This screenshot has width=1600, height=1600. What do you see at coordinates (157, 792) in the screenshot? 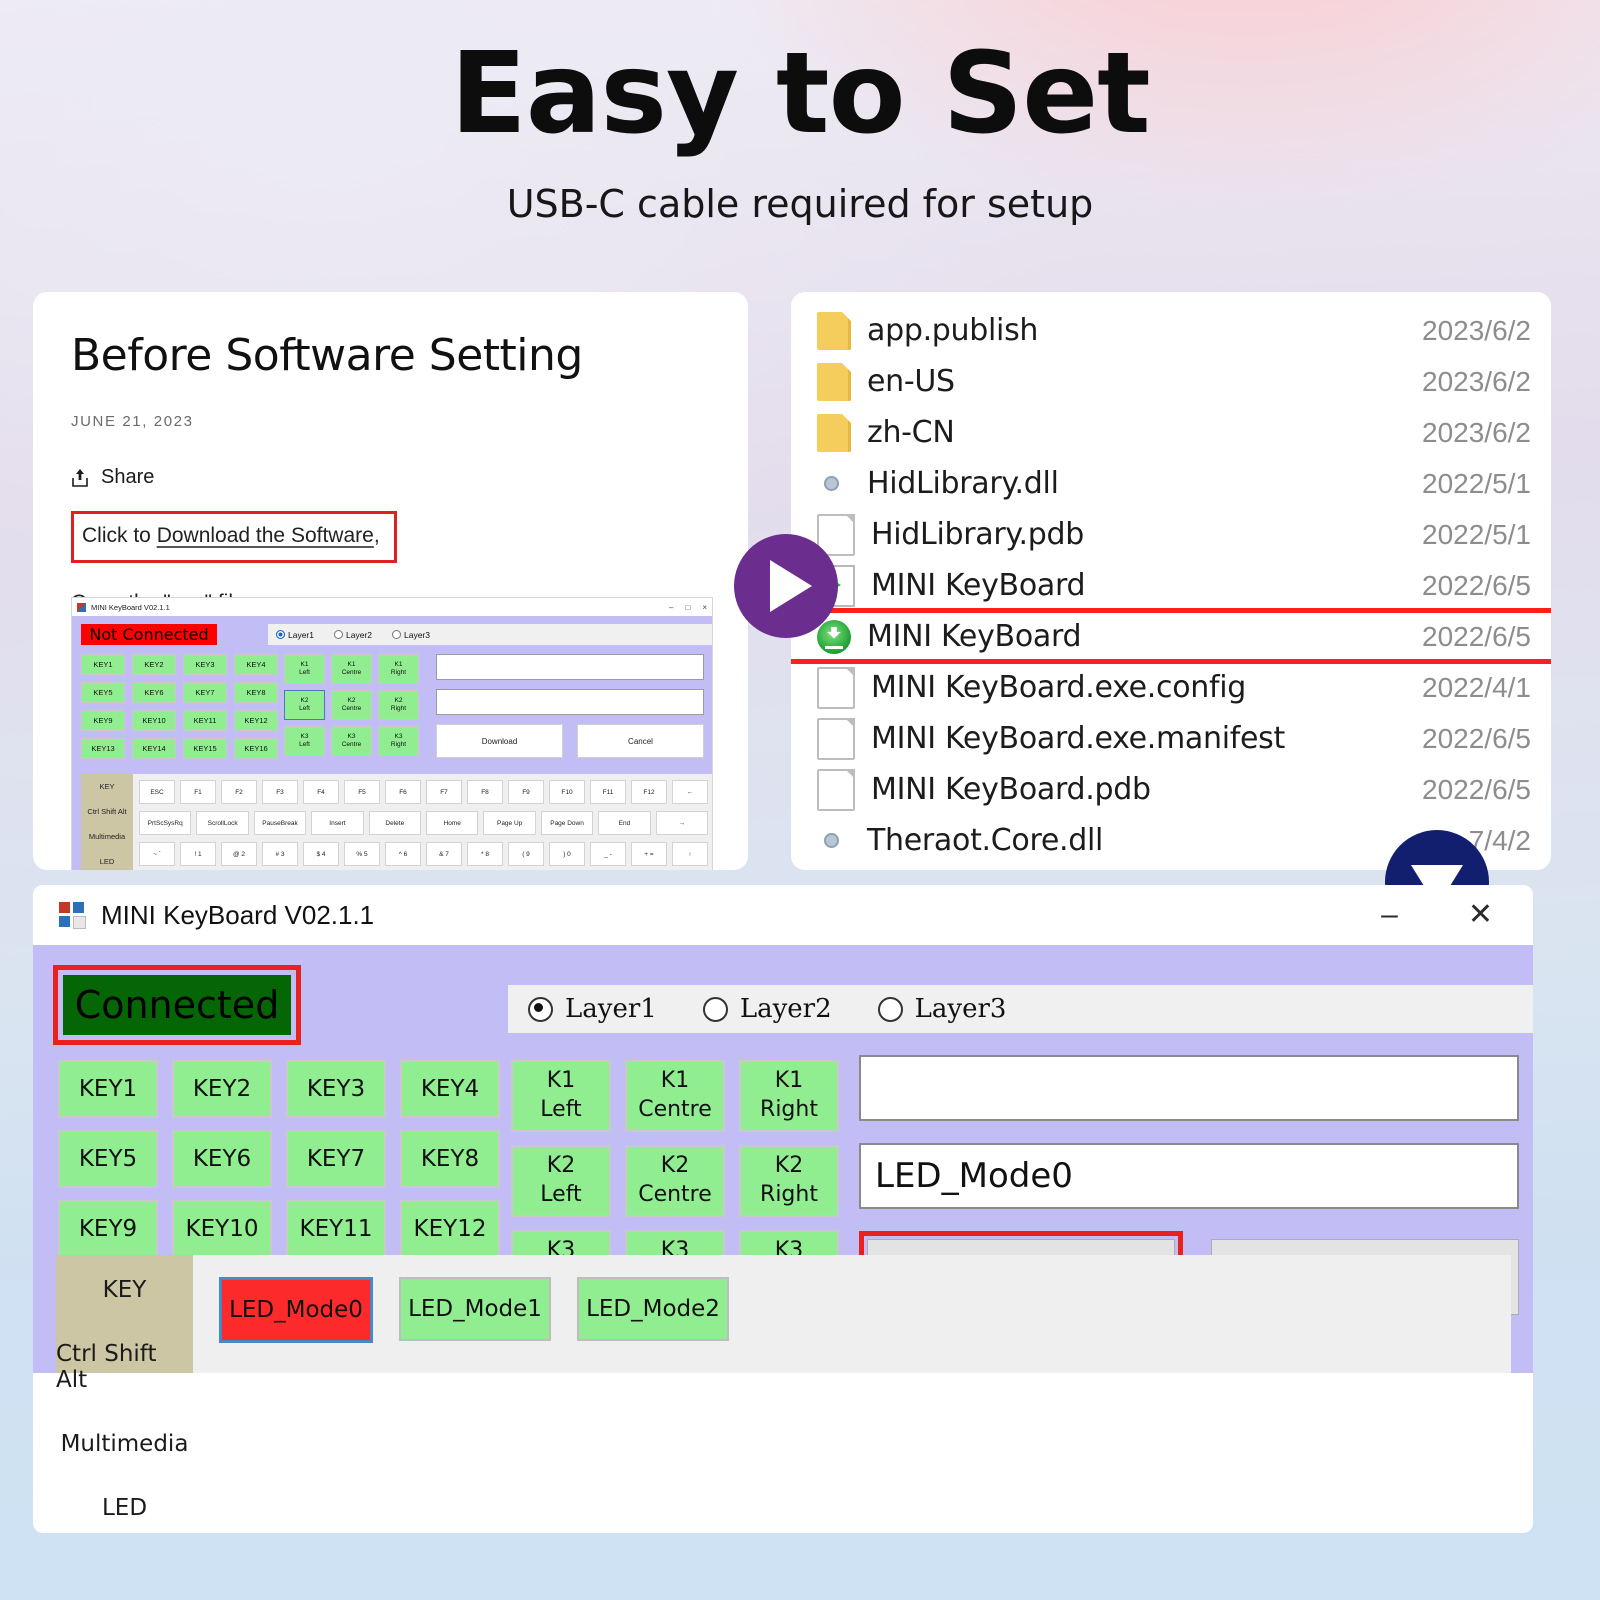
I see `mini-kbd-key: ESC` at bounding box center [157, 792].